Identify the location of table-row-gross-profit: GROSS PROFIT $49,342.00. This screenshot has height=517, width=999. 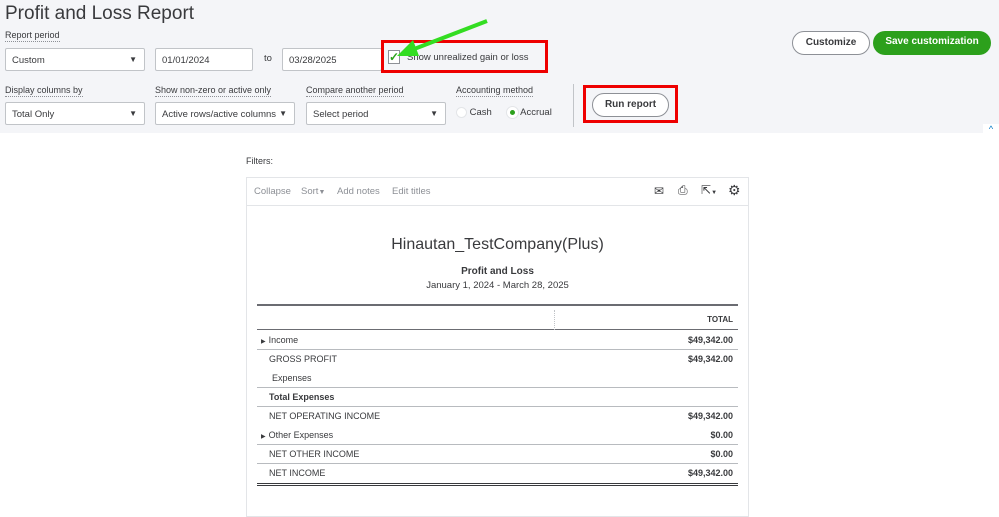
(497, 359).